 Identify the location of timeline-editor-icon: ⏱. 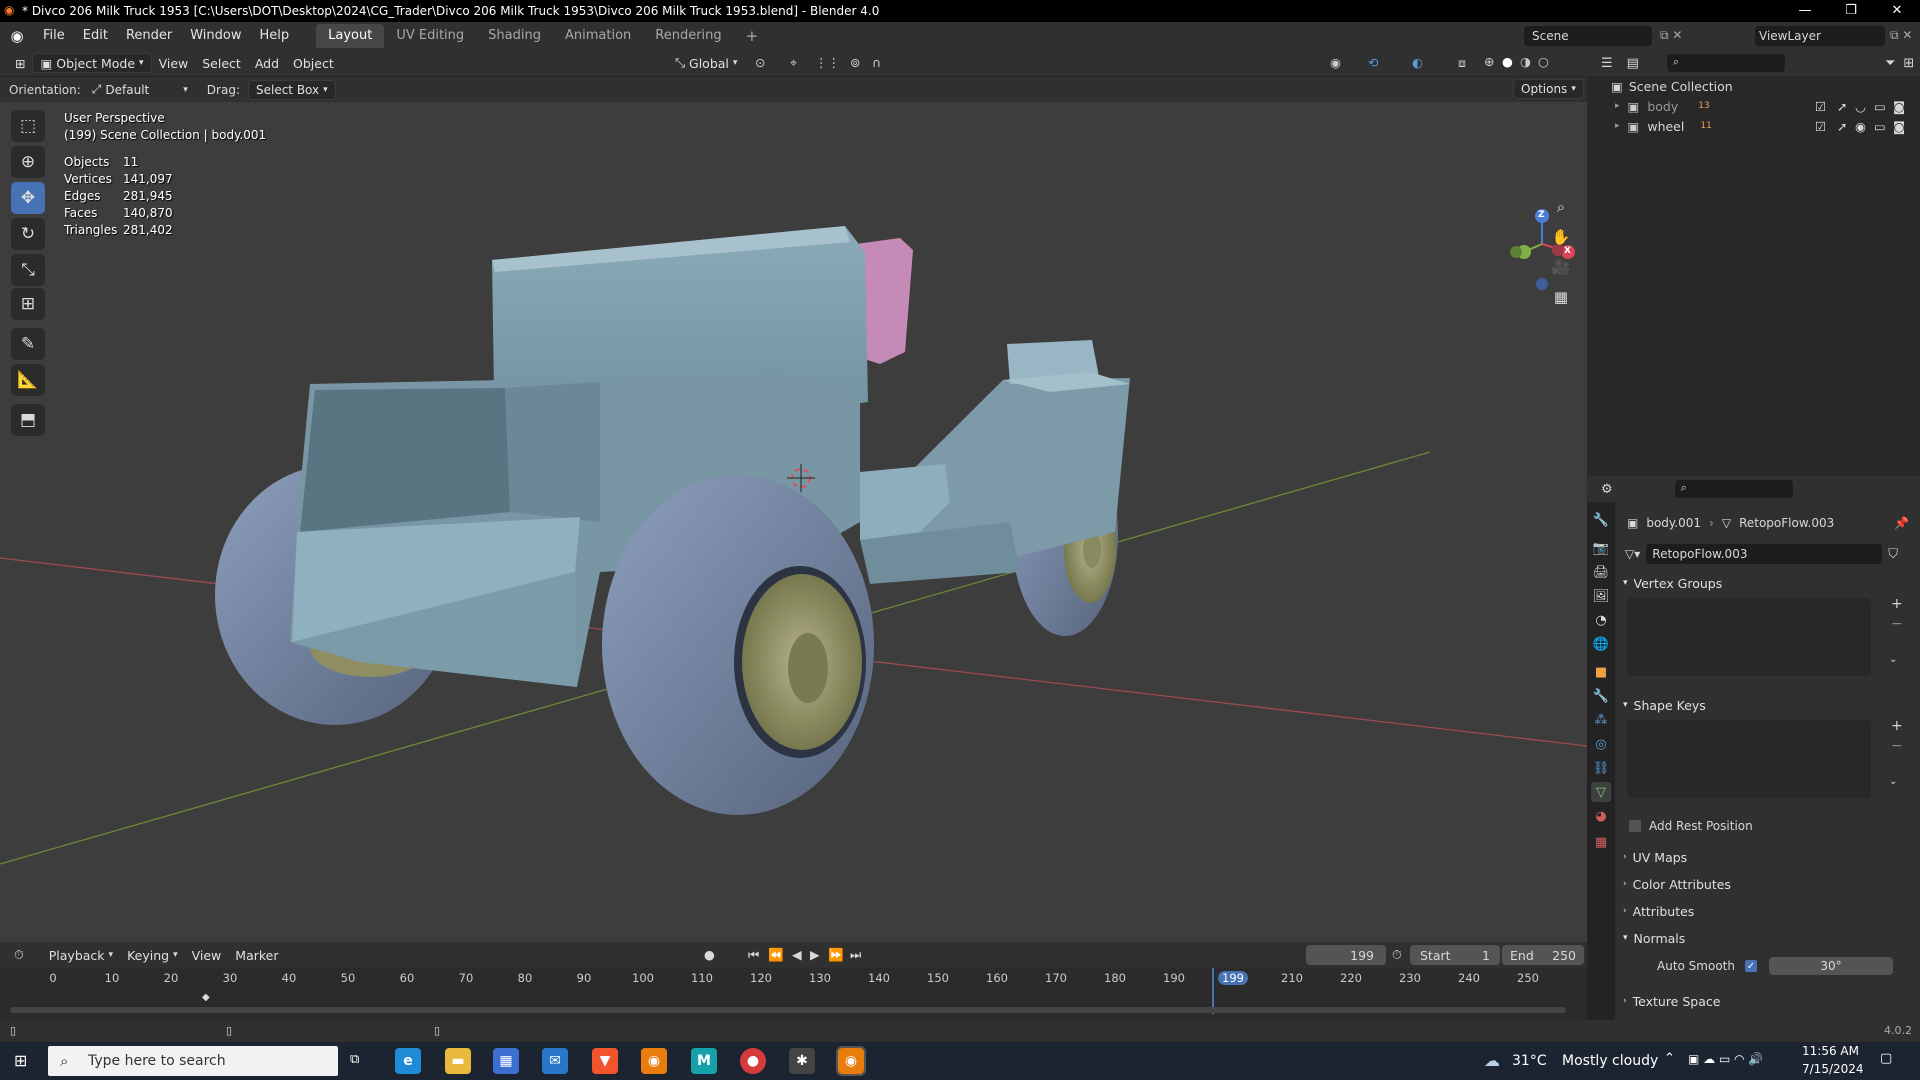
(19, 955).